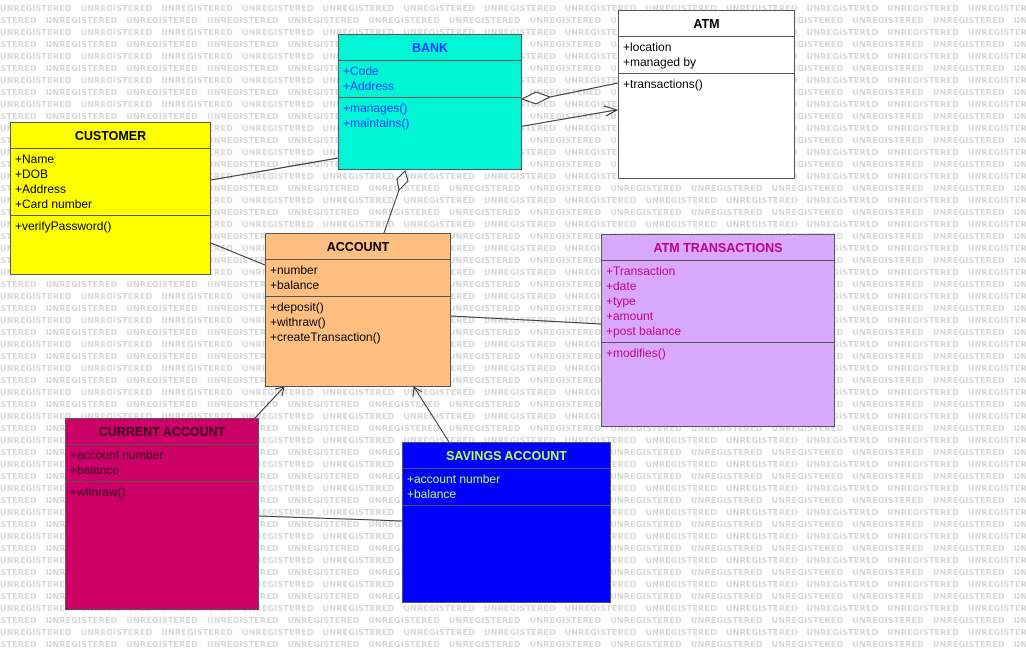 This screenshot has width=1026, height=650. Describe the element at coordinates (706, 55) in the screenshot. I see `attributes-section: +location +managed by` at that location.